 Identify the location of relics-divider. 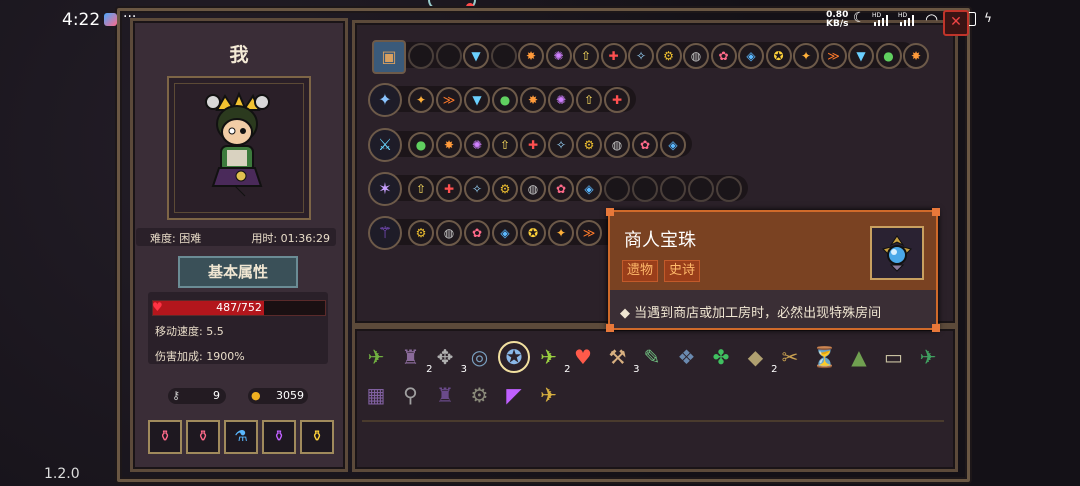
(653, 421).